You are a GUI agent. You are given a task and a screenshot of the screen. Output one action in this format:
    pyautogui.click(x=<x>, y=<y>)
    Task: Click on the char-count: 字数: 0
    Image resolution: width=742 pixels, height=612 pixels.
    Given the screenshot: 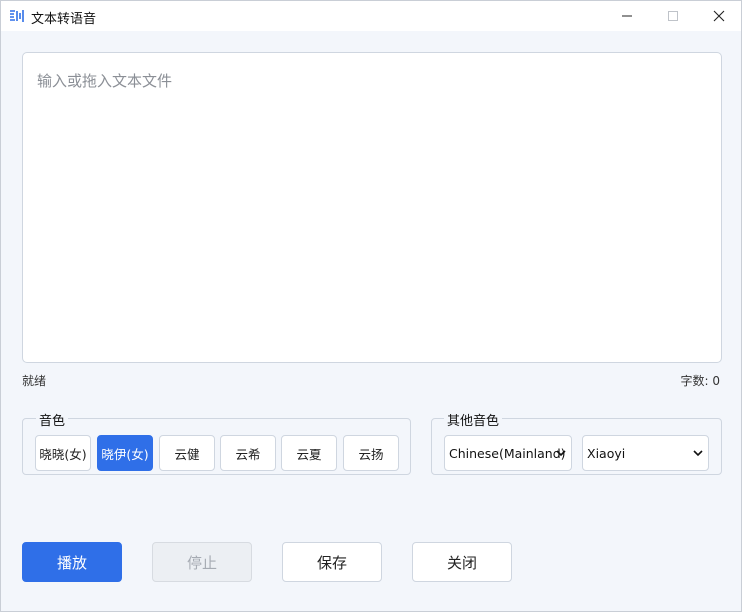 What is the action you would take?
    pyautogui.click(x=700, y=381)
    